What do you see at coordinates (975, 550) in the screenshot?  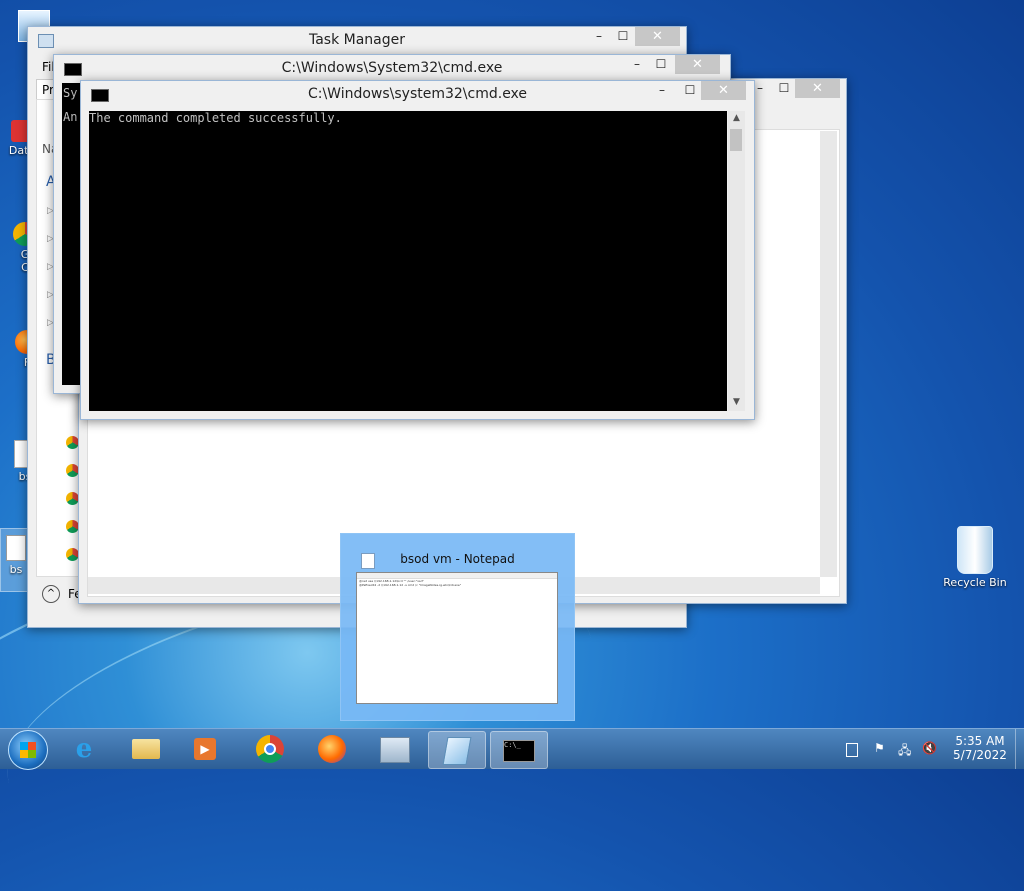 I see `recycle-bin-icon` at bounding box center [975, 550].